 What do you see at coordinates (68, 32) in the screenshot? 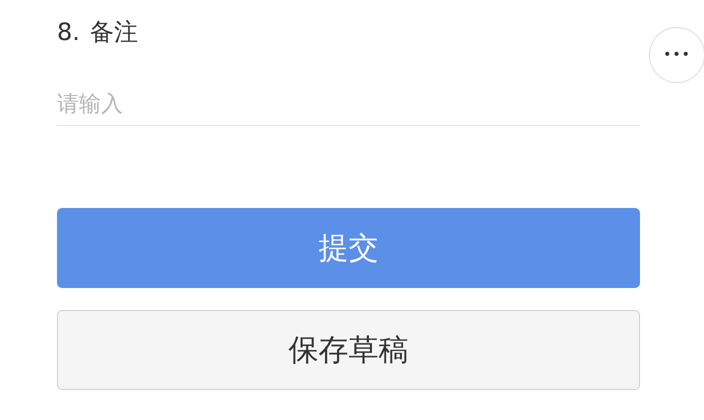
I see `question-number: 8.` at bounding box center [68, 32].